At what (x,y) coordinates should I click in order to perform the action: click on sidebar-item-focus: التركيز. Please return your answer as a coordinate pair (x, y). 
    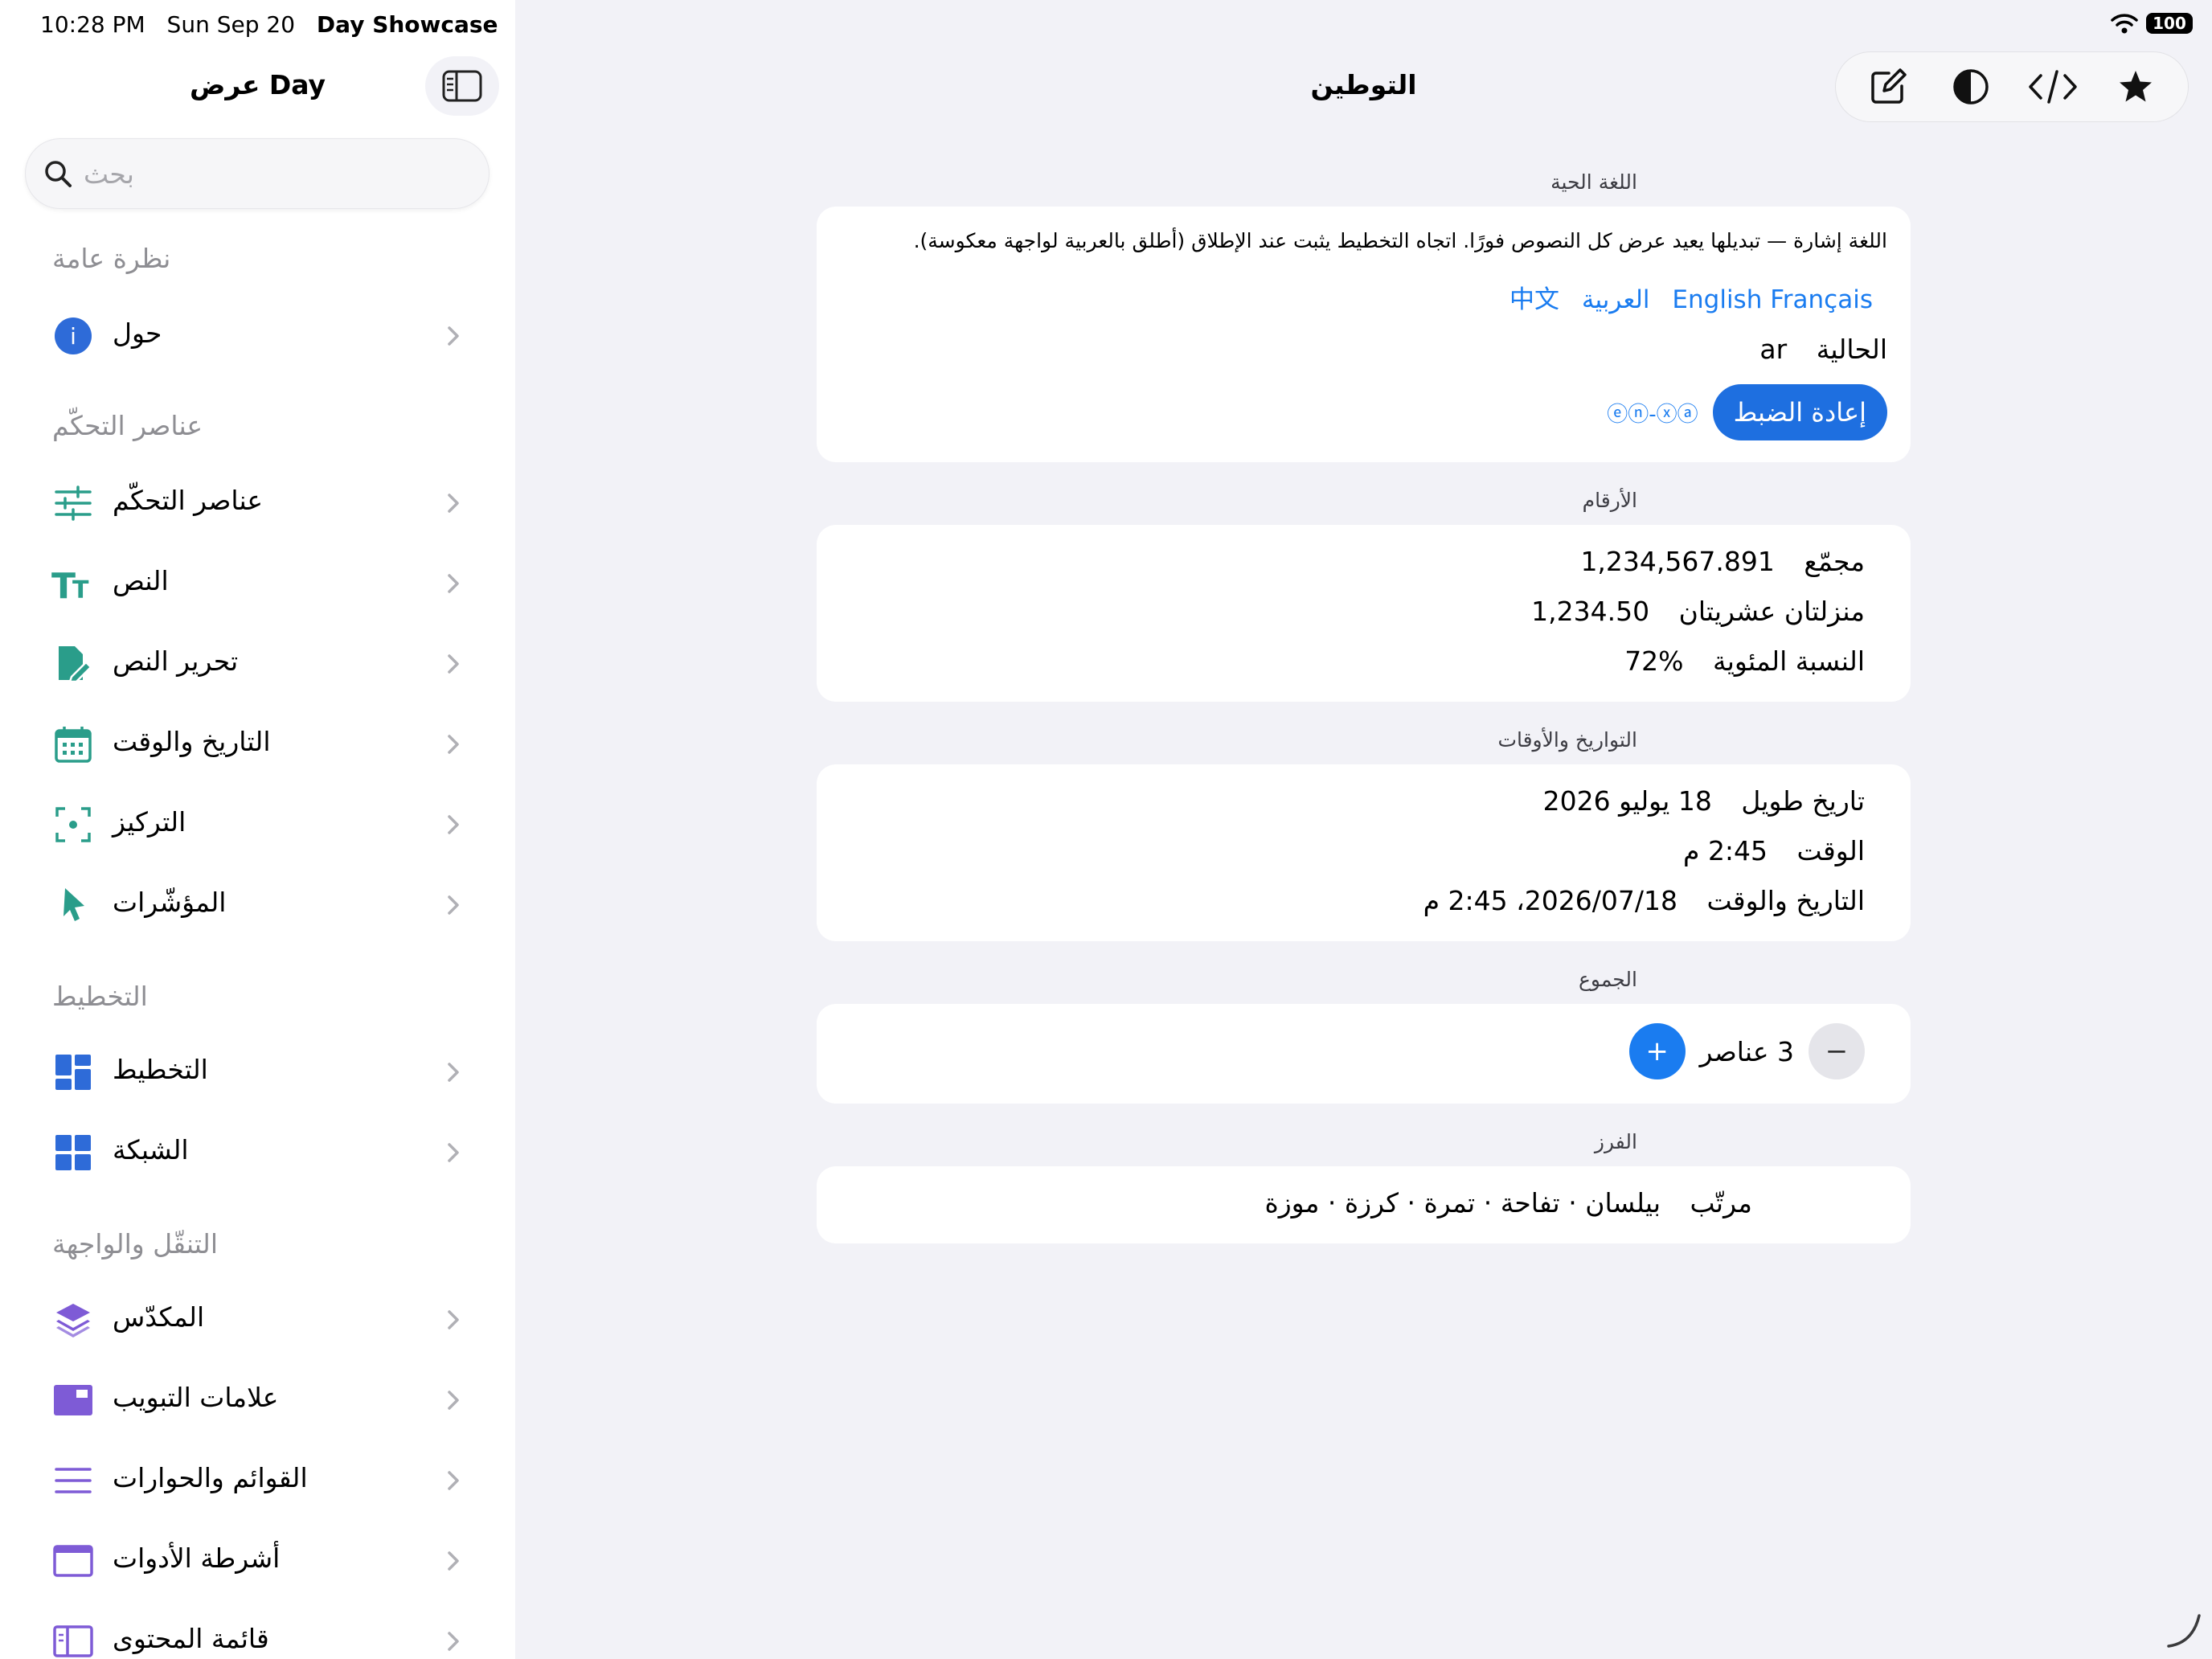
    Looking at the image, I should click on (257, 824).